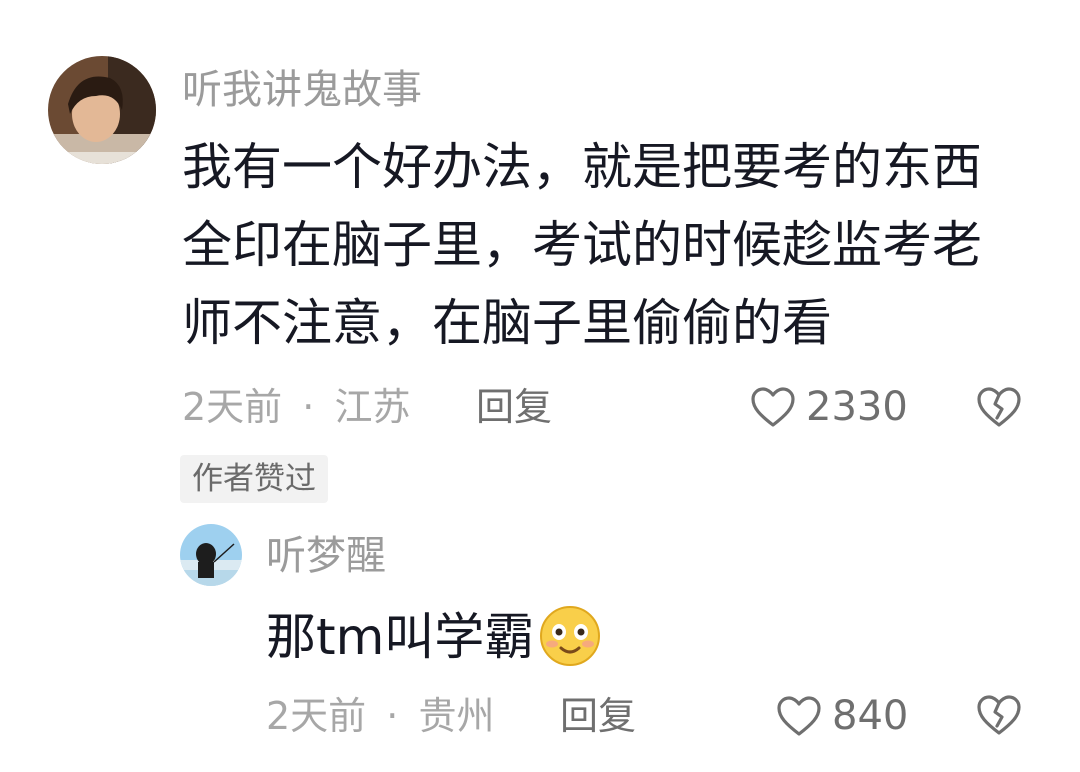  I want to click on reply-text-content: 那tm叫学霸, so click(400, 637).